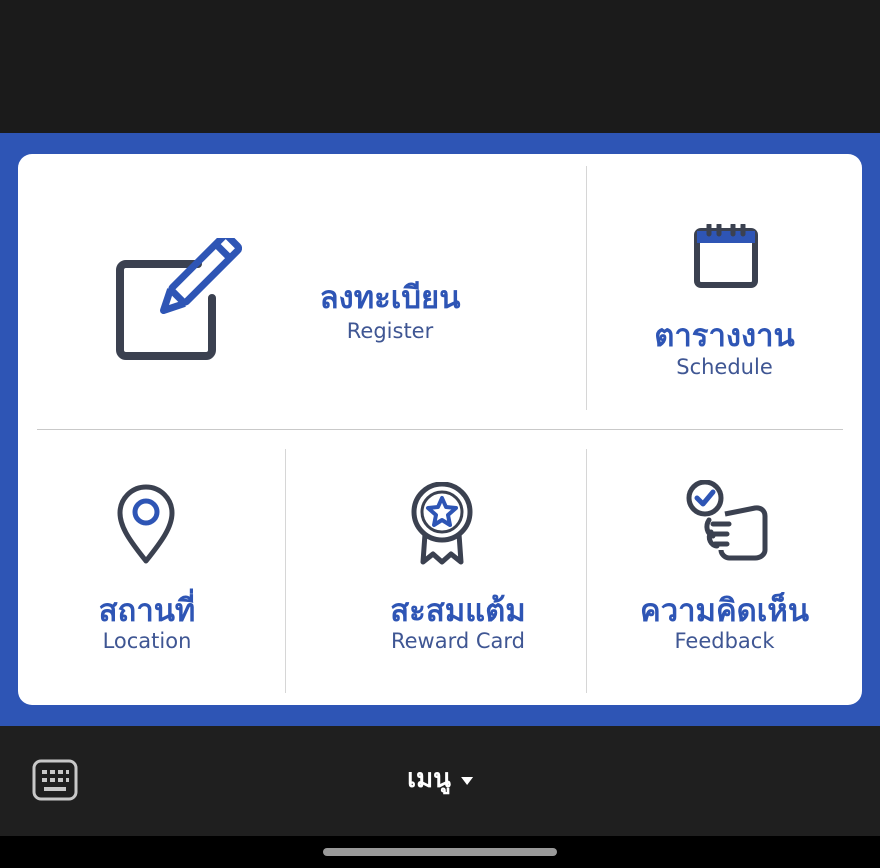 The width and height of the screenshot is (880, 868). Describe the element at coordinates (390, 298) in the screenshot. I see `menu-item-label-th: ลงทะเบียน` at that location.